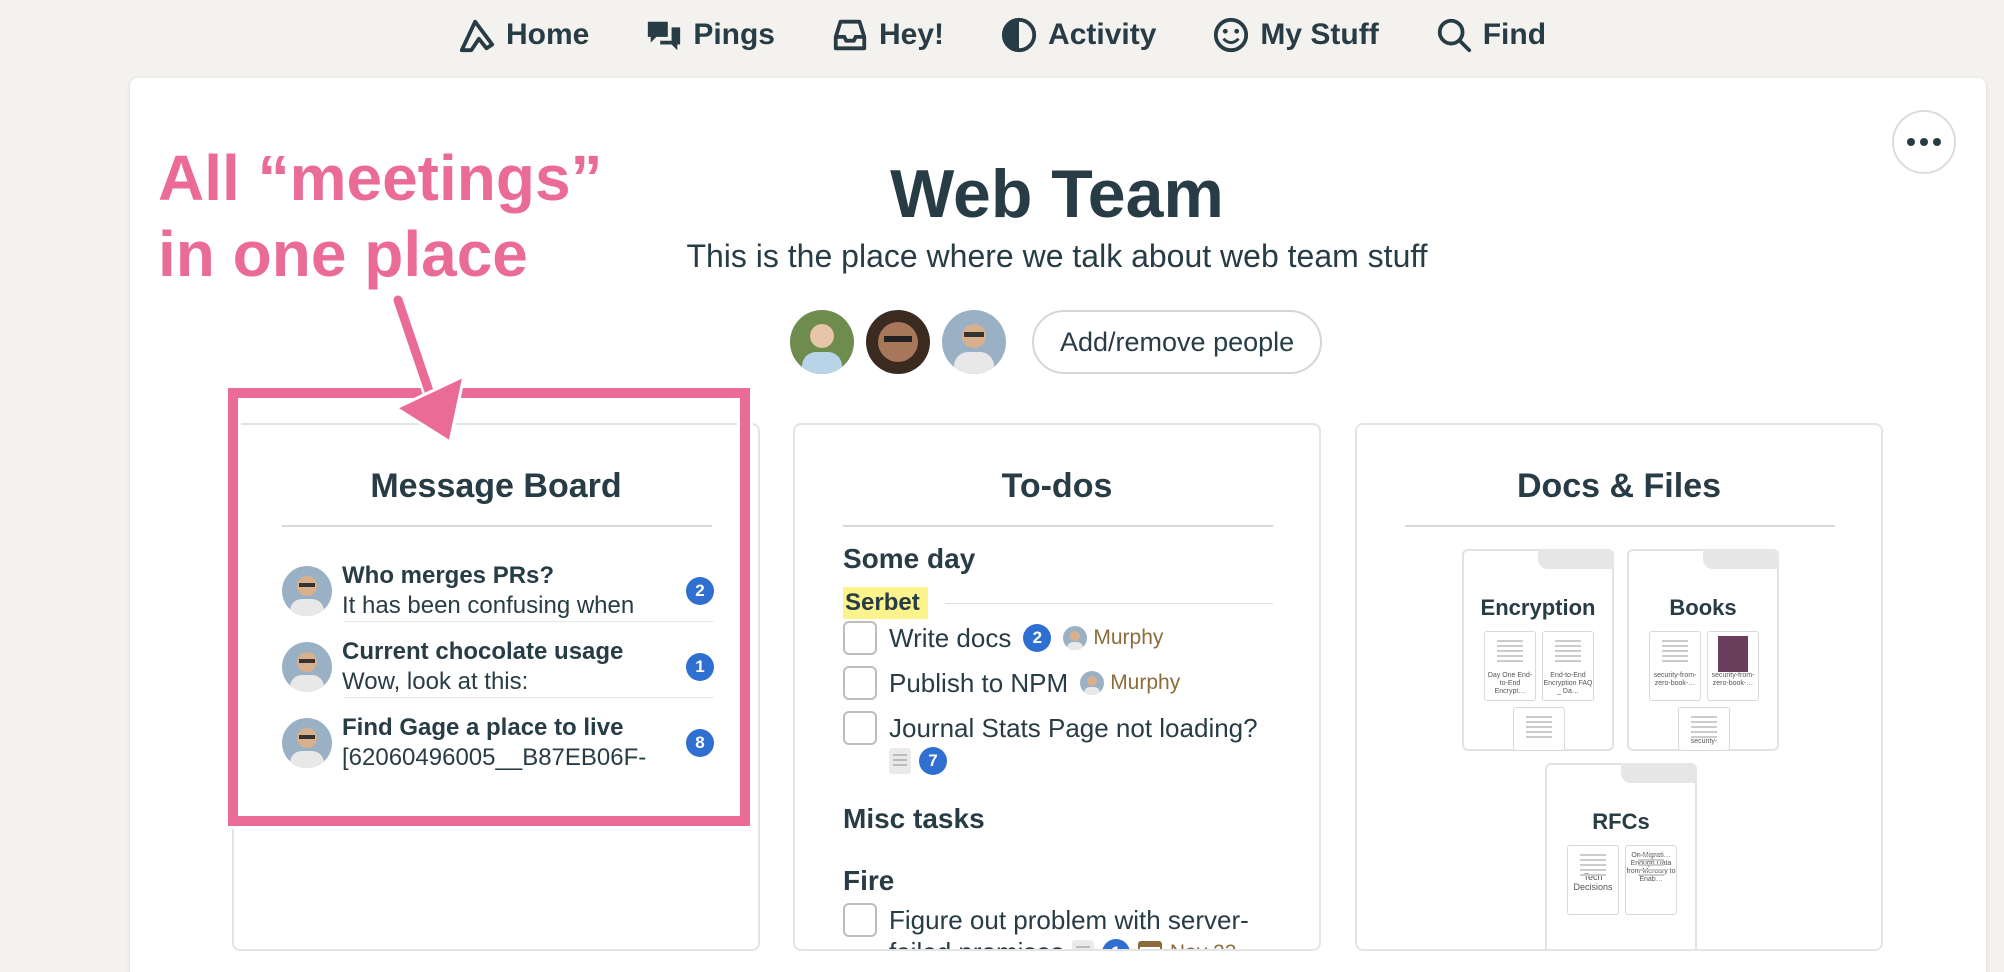  Describe the element at coordinates (488, 605) in the screenshot. I see `message-excerpt: It has been confusing when` at that location.